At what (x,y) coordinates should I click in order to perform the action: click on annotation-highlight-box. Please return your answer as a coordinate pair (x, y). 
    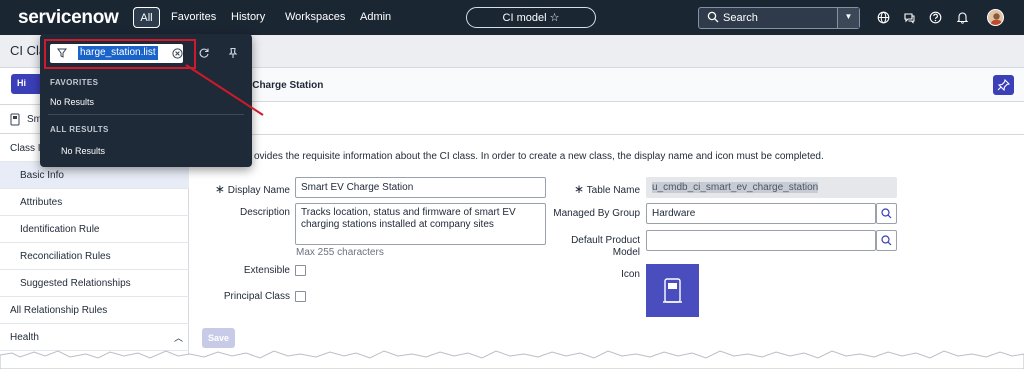
    Looking at the image, I should click on (120, 54).